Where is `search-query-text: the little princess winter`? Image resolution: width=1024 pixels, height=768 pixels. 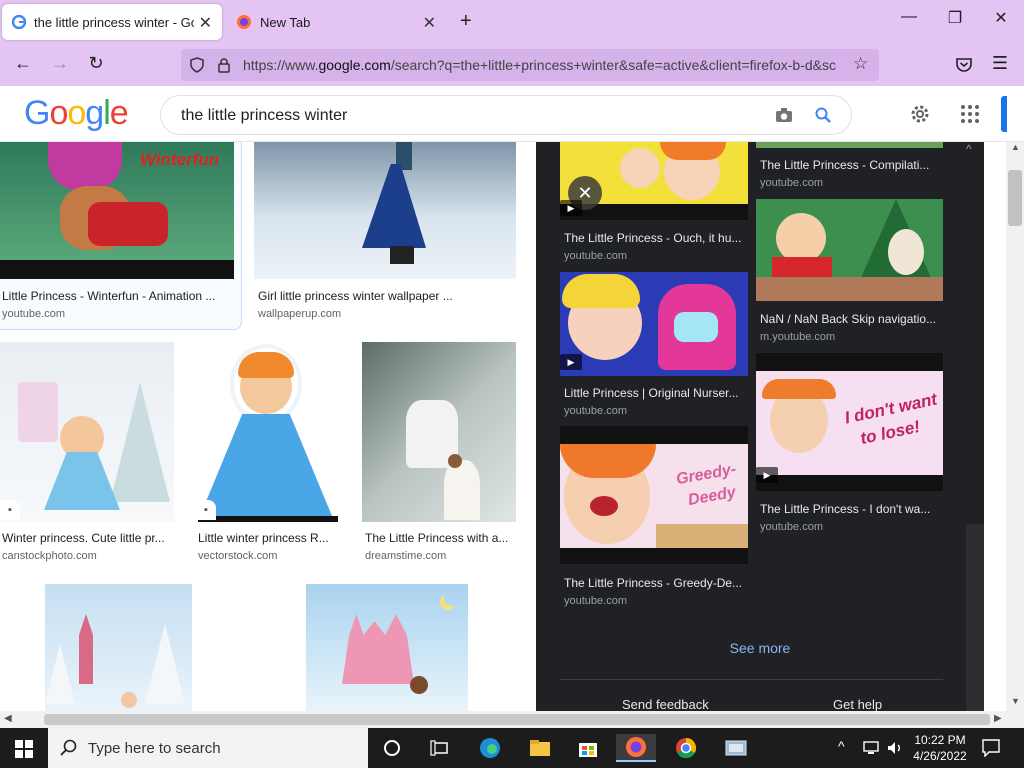 search-query-text: the little princess winter is located at coordinates (264, 115).